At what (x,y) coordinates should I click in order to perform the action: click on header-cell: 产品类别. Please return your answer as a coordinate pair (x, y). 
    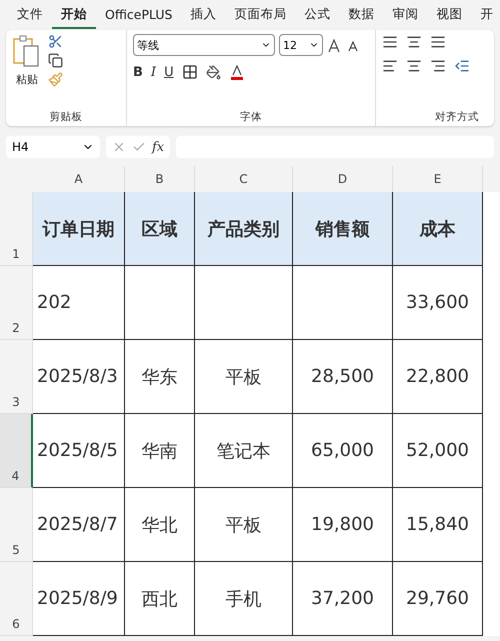
    Looking at the image, I should click on (244, 229).